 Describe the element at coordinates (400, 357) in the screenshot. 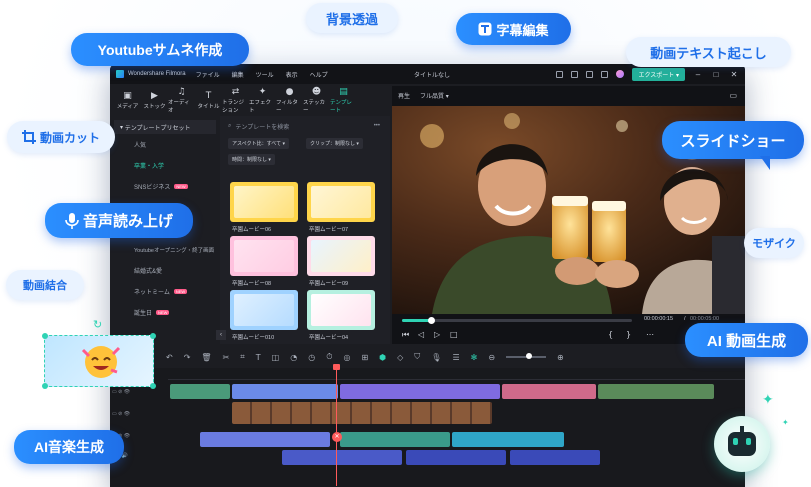

I see `keyframe-icon: ◇` at that location.